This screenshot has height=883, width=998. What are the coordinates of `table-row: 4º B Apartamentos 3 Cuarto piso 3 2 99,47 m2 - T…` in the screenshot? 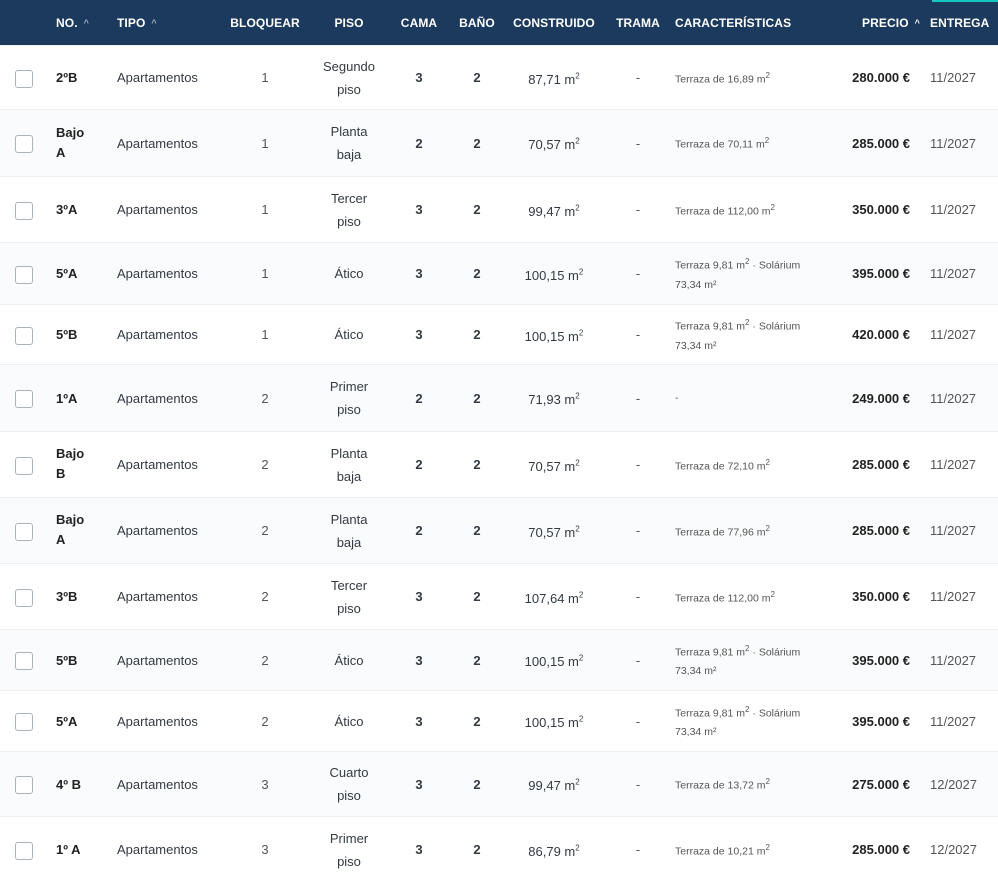 It's located at (499, 784).